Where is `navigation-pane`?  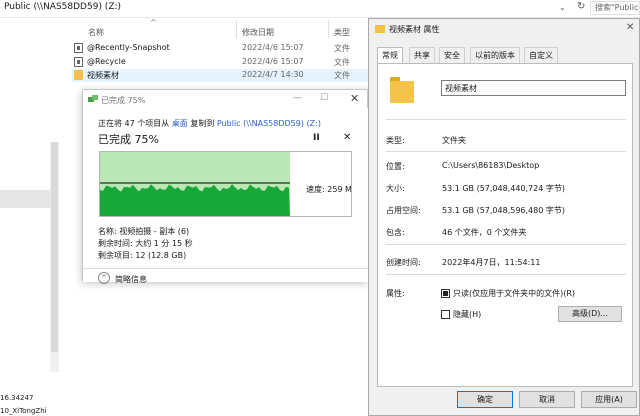 navigation-pane is located at coordinates (25, 217).